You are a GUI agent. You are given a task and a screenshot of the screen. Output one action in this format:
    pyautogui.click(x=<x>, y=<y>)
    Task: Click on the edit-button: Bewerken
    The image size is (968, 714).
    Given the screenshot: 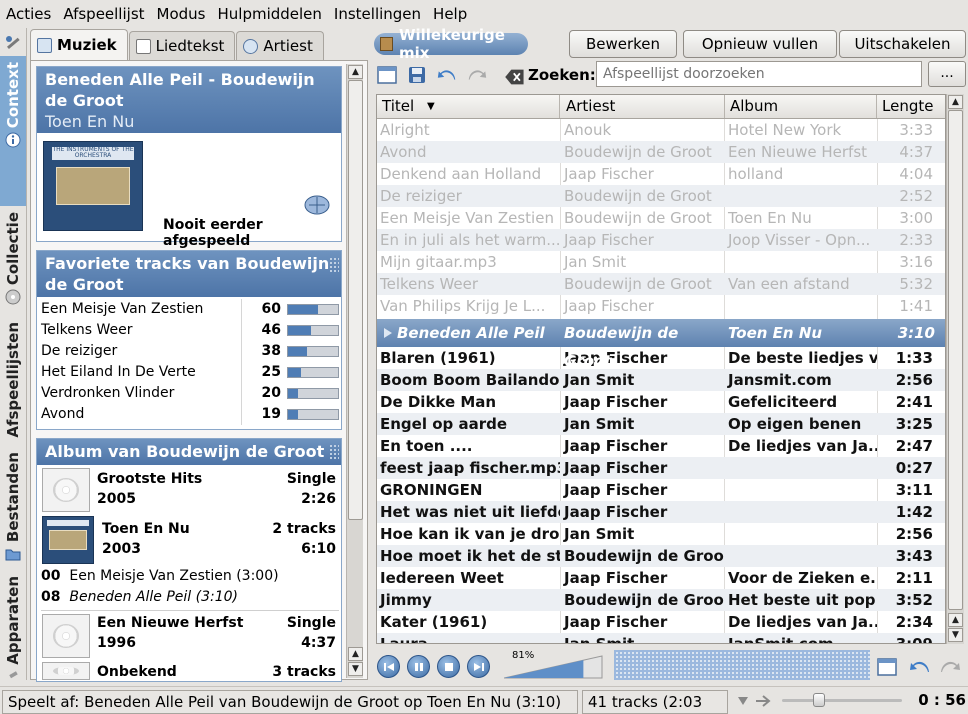 What is the action you would take?
    pyautogui.click(x=623, y=44)
    